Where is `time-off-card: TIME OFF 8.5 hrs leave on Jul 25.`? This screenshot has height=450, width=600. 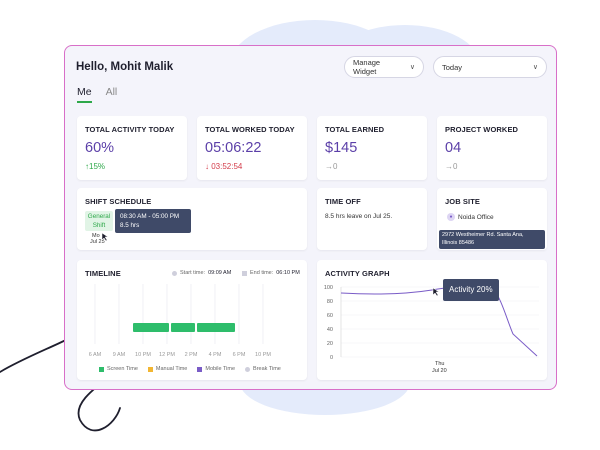 time-off-card: TIME OFF 8.5 hrs leave on Jul 25. is located at coordinates (372, 219).